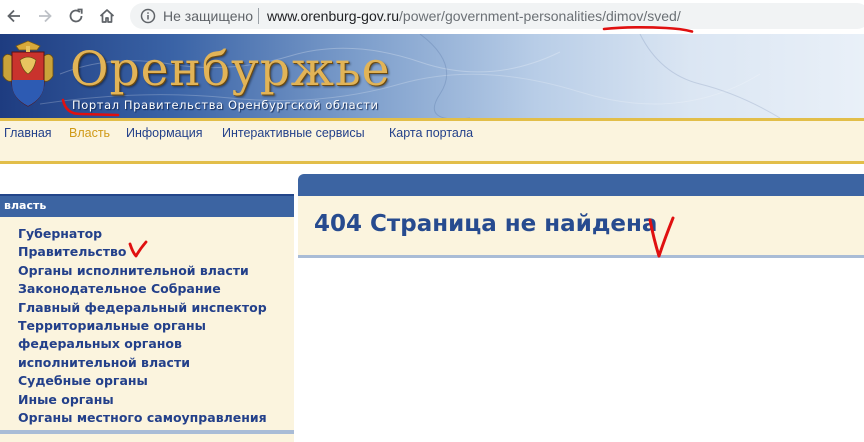 The height and width of the screenshot is (442, 864). I want to click on sidebar-item-judicial-bodies: Судебные органы, so click(153, 381).